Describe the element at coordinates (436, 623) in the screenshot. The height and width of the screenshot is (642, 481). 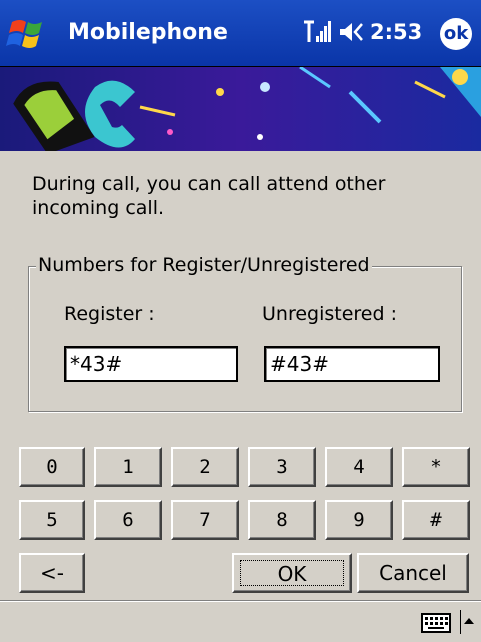
I see `keyboard-icon` at that location.